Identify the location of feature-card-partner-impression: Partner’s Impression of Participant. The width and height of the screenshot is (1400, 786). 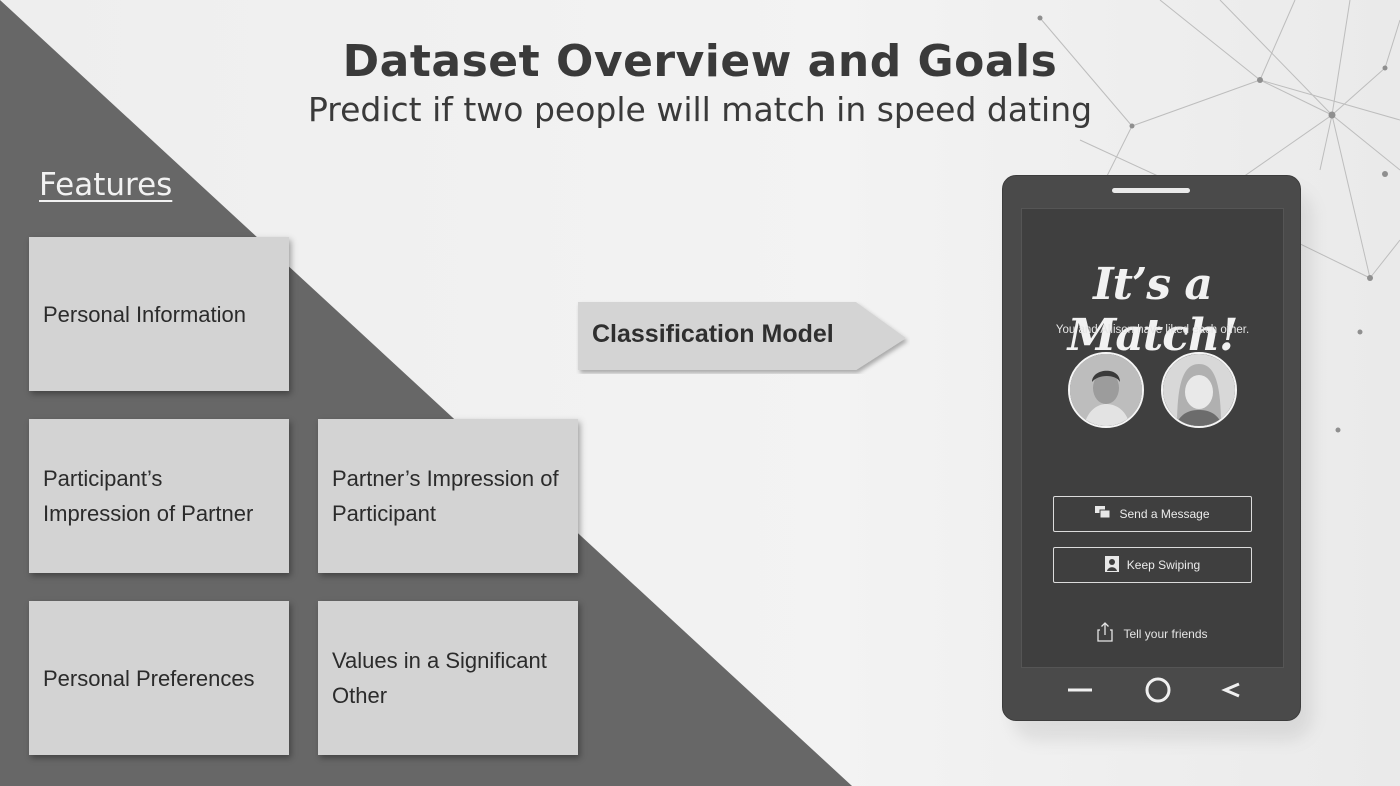
(448, 496).